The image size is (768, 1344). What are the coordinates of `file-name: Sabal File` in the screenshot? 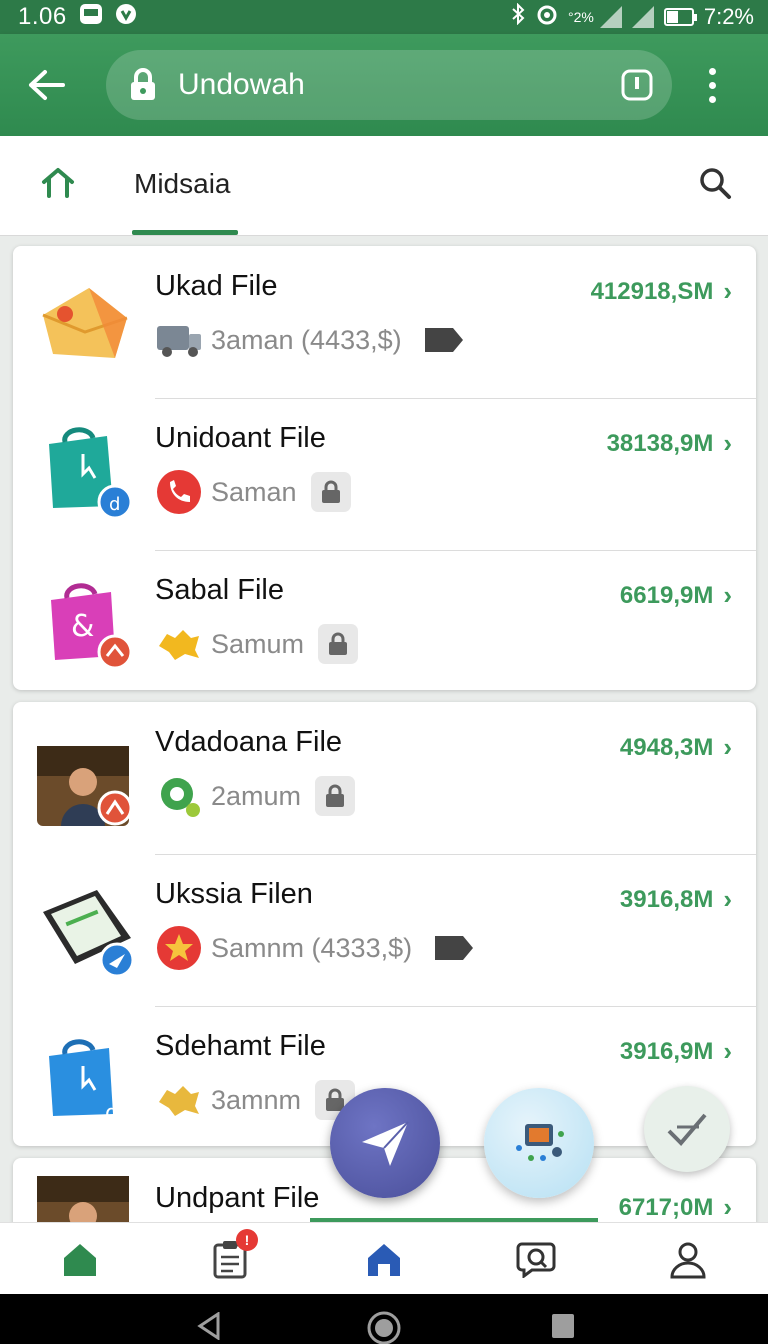 It's located at (219, 590).